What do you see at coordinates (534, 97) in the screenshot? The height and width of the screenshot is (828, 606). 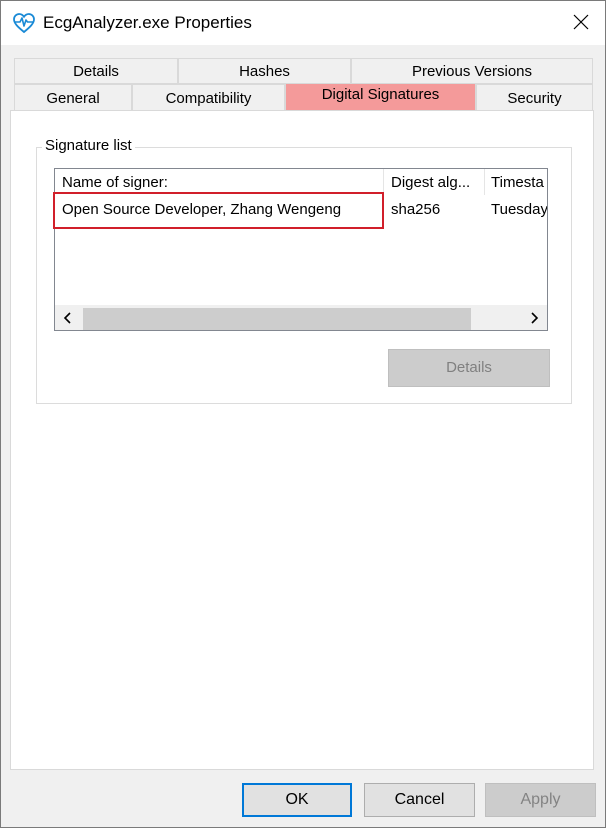 I see `tab-security: Security` at bounding box center [534, 97].